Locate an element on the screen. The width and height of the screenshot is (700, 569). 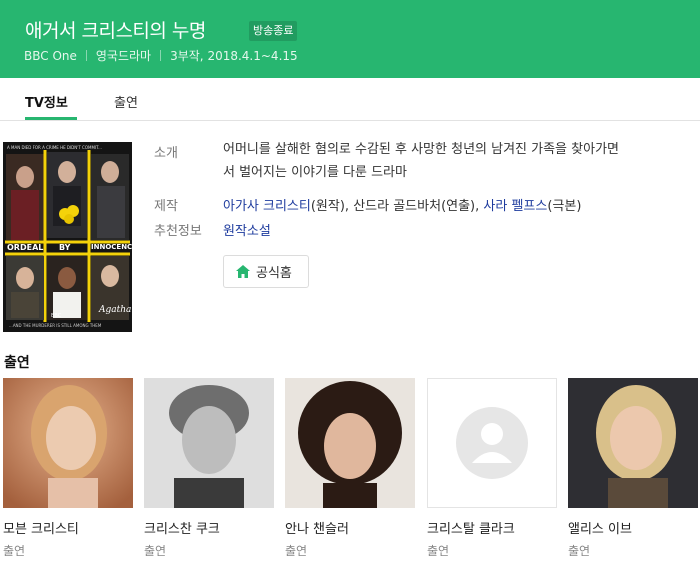
cast-card: 크리스탈 클라크 출연 is located at coordinates (492, 470).